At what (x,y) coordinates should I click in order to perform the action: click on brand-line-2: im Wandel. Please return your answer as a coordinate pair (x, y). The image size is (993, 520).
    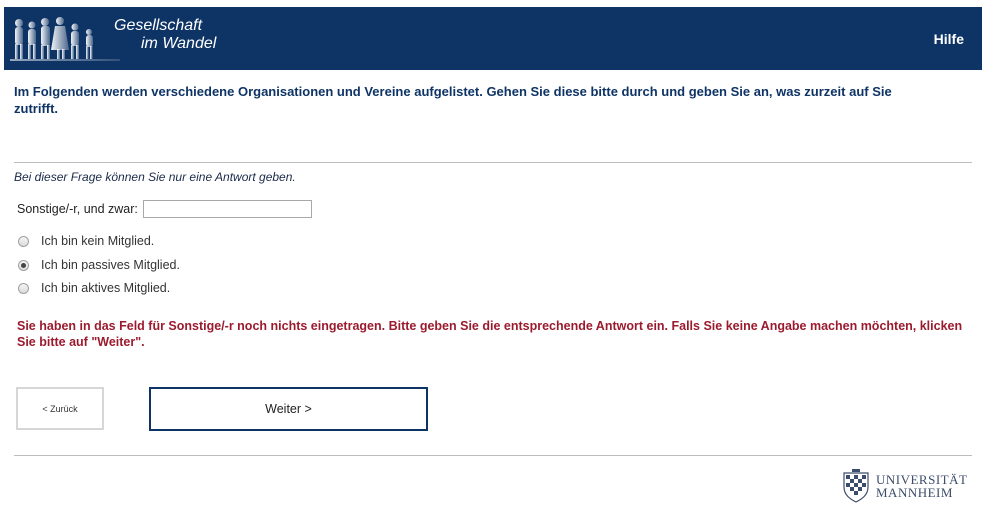
    Looking at the image, I should click on (179, 43).